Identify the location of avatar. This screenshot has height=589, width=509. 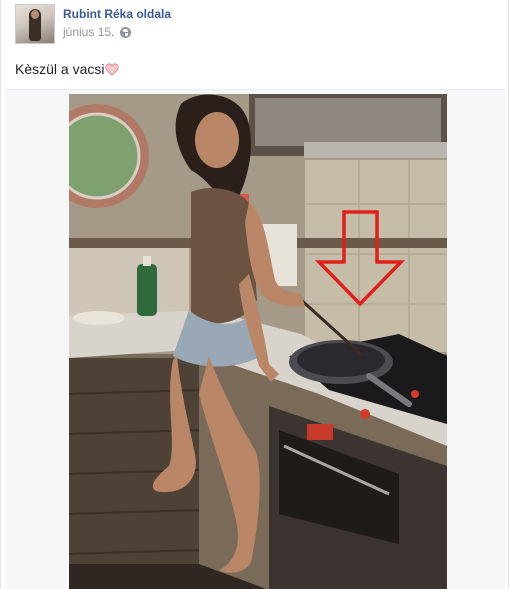
(35, 24).